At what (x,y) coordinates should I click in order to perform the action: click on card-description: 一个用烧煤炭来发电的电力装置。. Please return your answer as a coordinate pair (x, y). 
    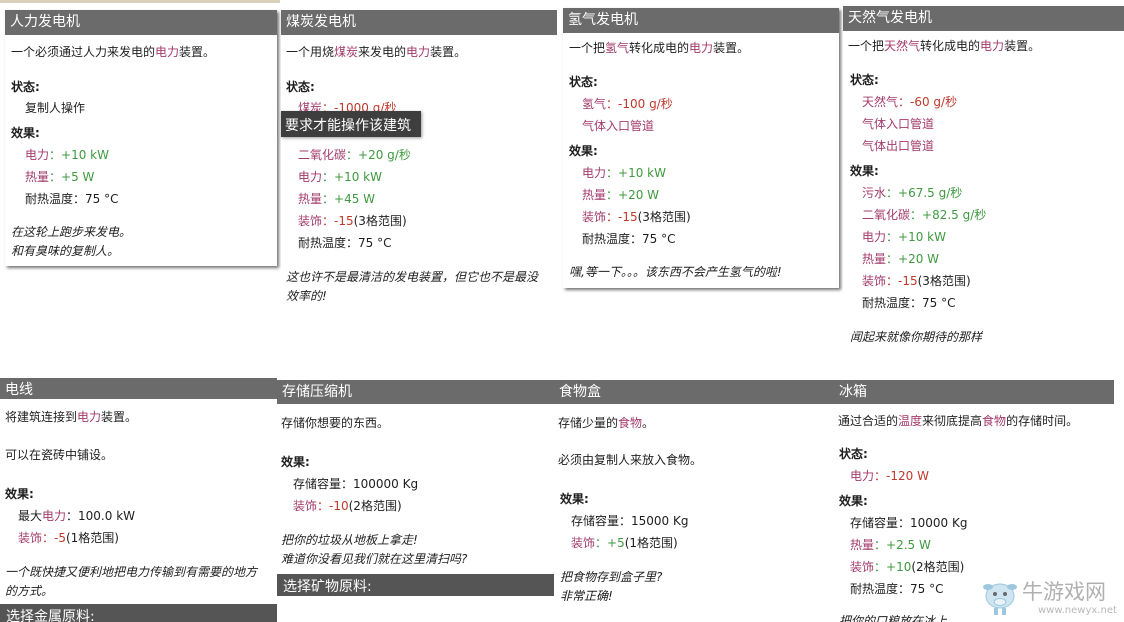
    Looking at the image, I should click on (376, 52).